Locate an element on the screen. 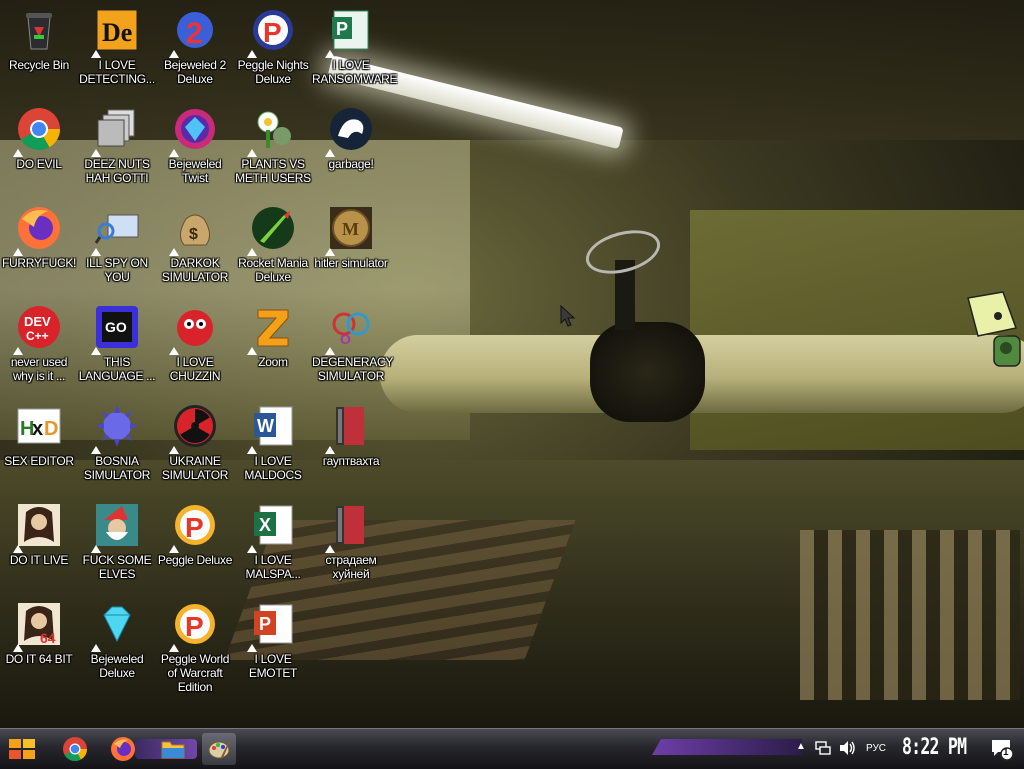  svg-text: M is located at coordinates (350, 229).